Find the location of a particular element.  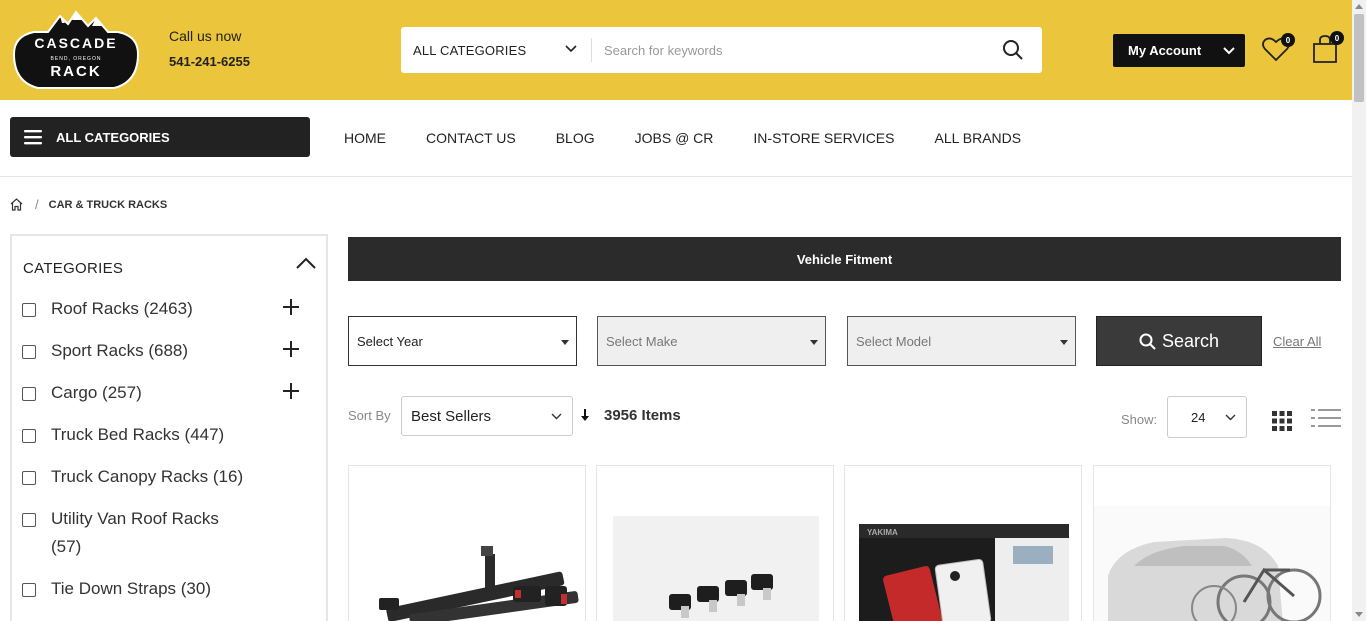

search-bar: ALL CATEGORIES is located at coordinates (721, 50).